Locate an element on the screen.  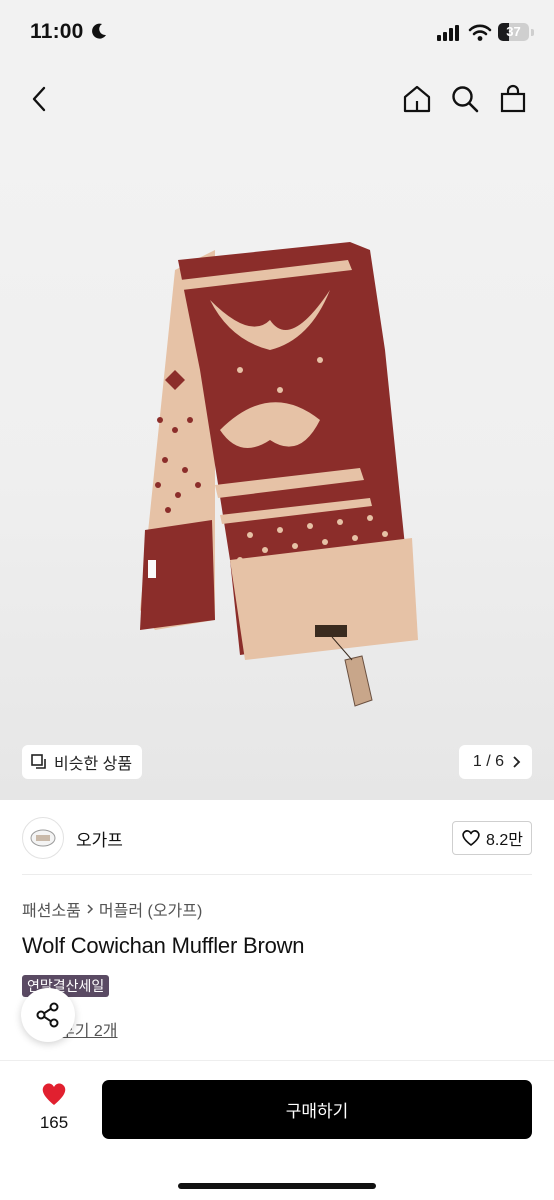
similar-products-button: 비슷한 상품 is located at coordinates (82, 762).